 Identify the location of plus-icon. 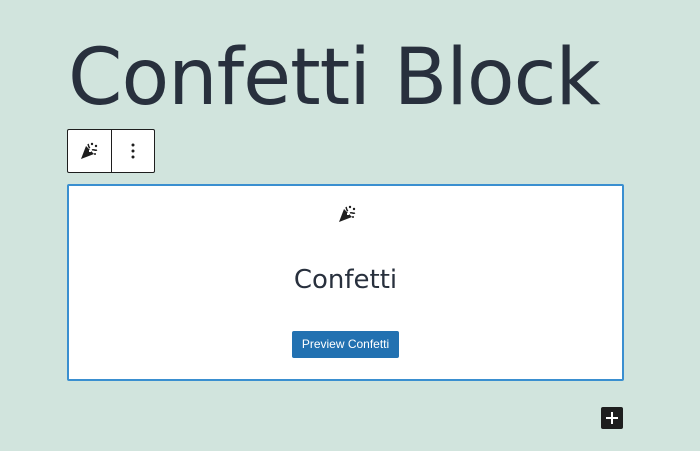
(612, 418).